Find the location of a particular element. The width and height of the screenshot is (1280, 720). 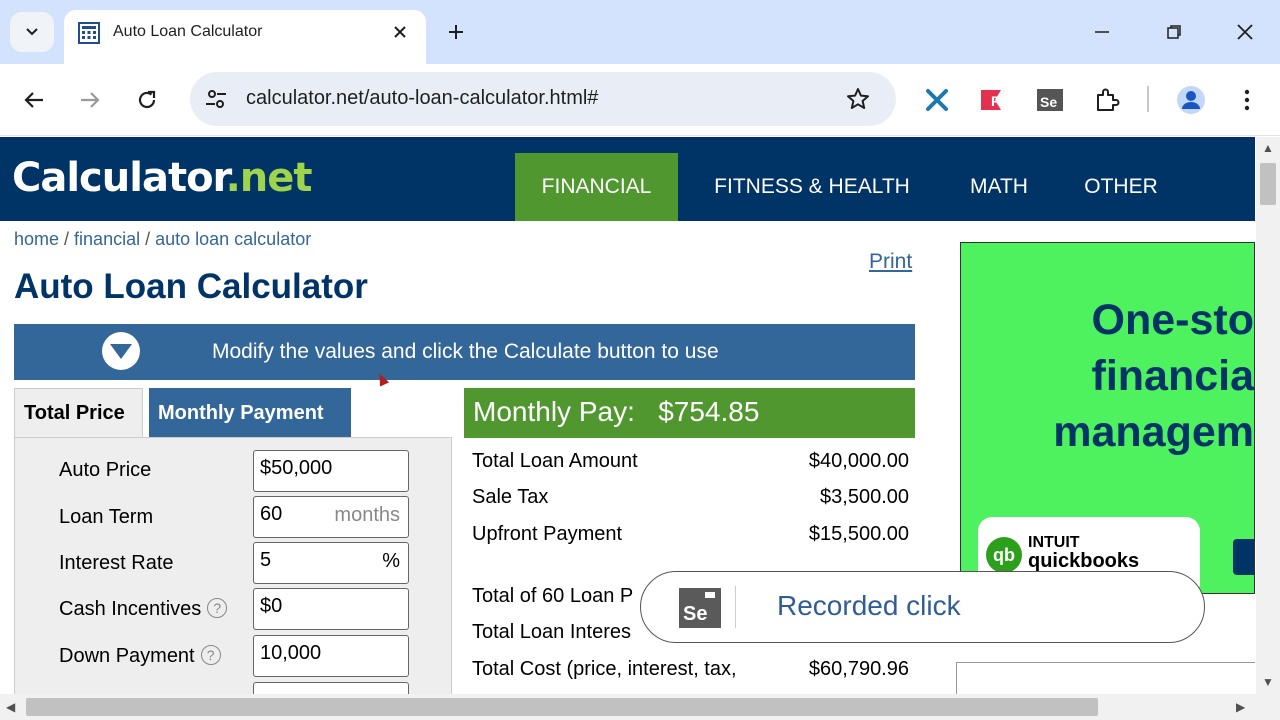

restore-button is located at coordinates (1174, 32).